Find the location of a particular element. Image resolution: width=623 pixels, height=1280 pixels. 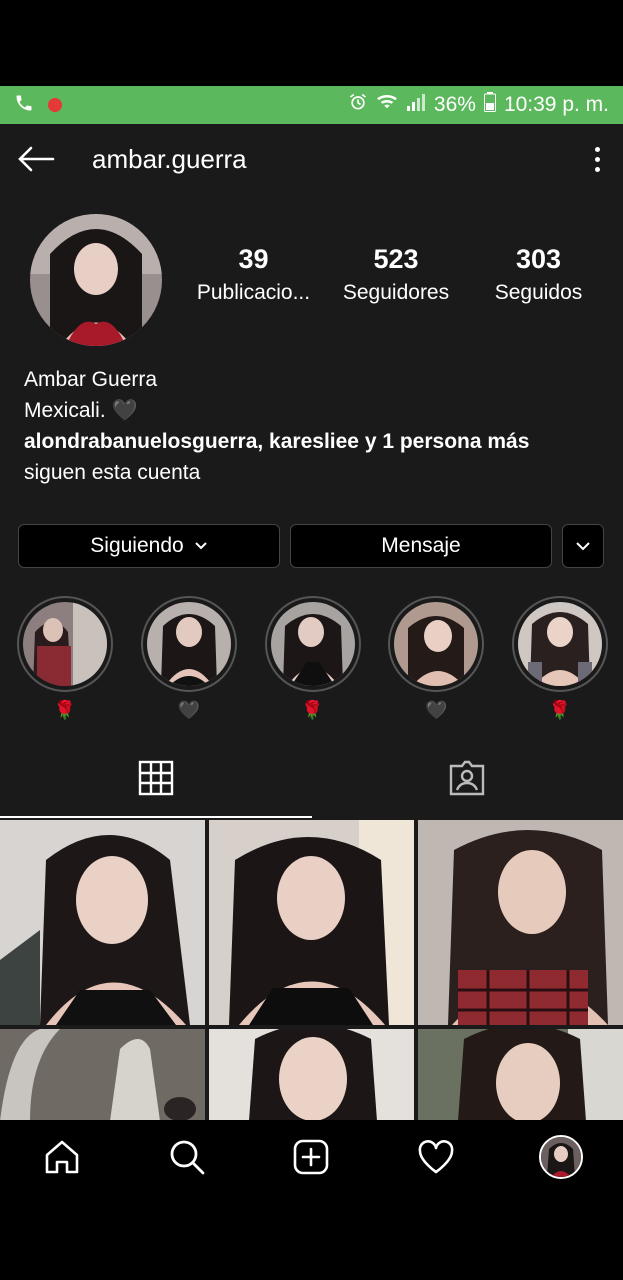

stat-followers: 523 Seguidores is located at coordinates (396, 274).